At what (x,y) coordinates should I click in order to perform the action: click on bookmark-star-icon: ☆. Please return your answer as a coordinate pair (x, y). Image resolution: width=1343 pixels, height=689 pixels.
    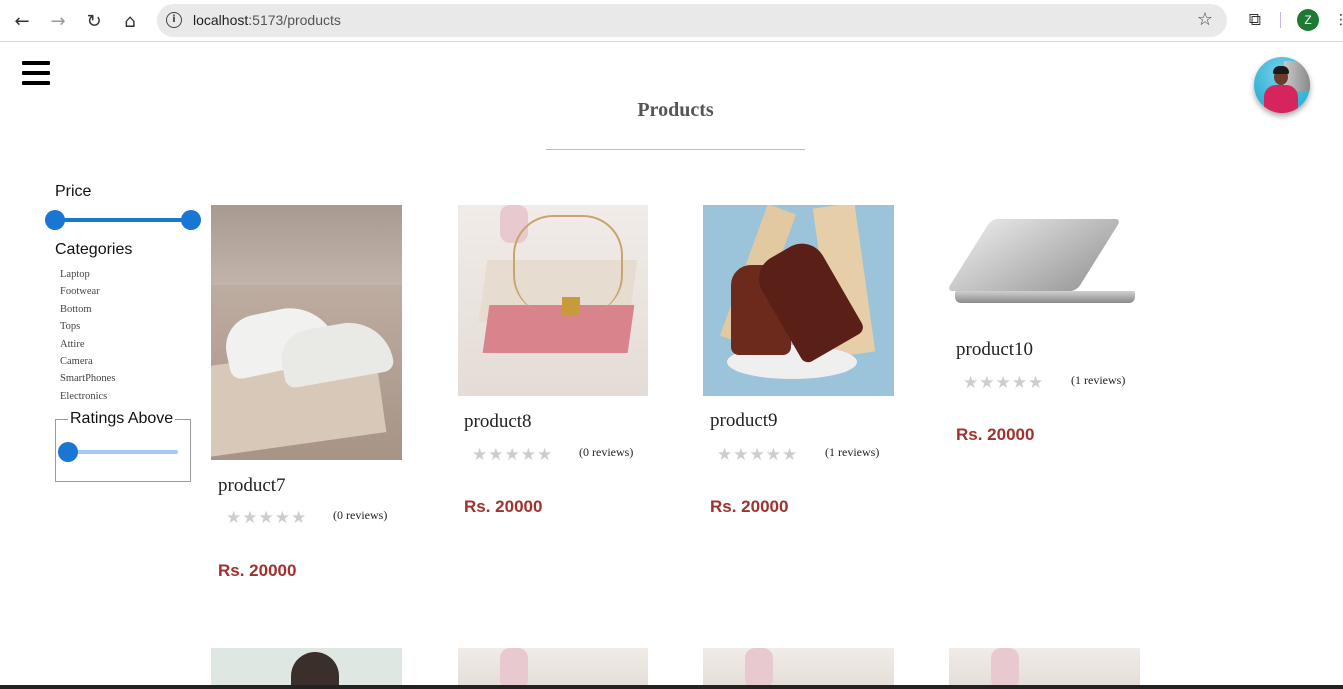
    Looking at the image, I should click on (1205, 19).